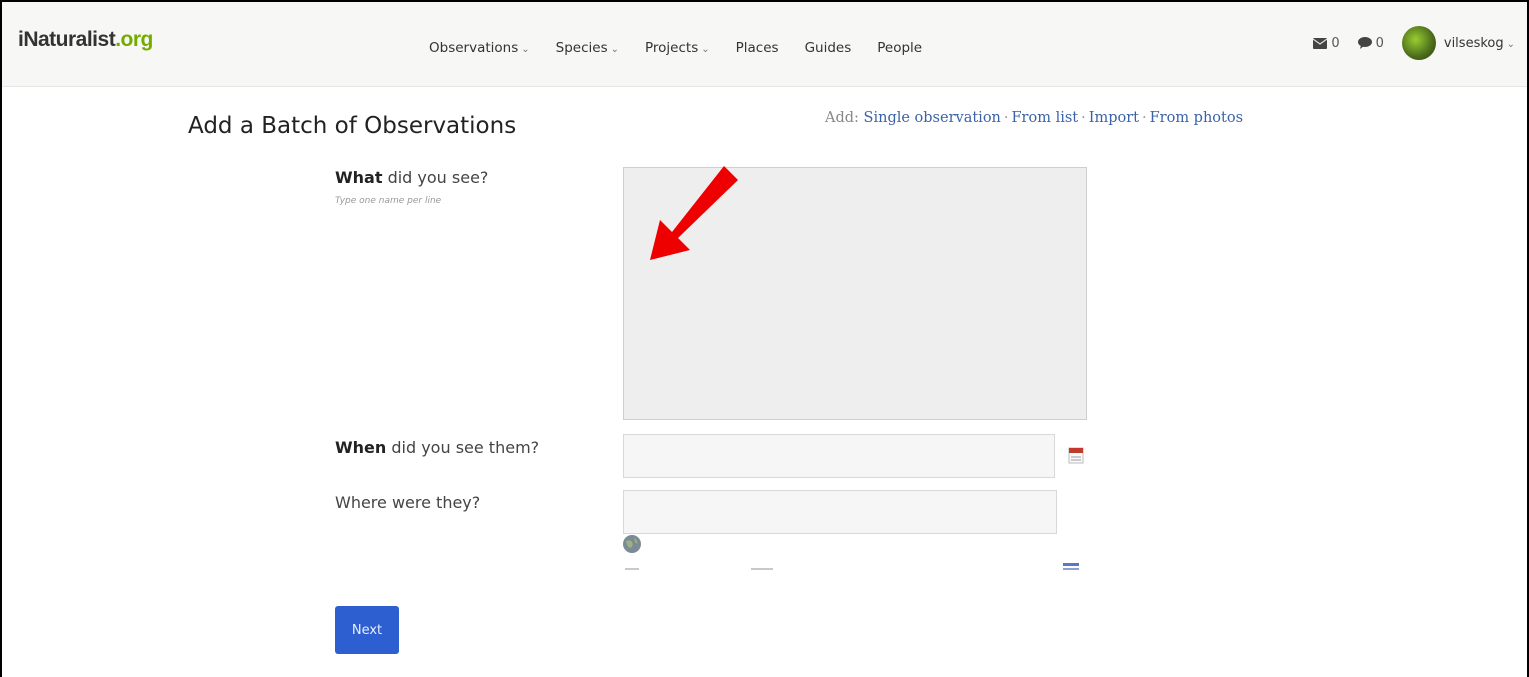 The width and height of the screenshot is (1529, 677). I want to click on comments-count: 0, so click(1379, 43).